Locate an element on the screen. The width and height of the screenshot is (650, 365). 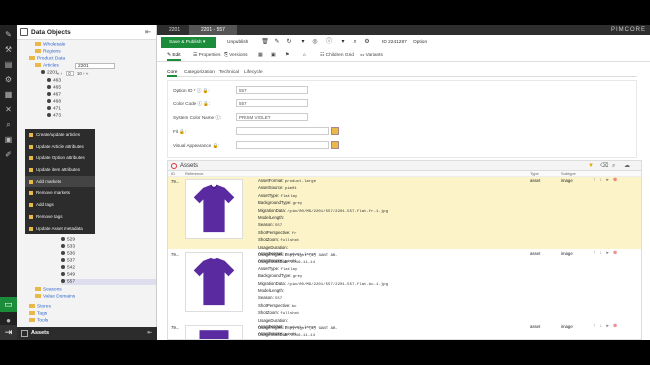
menu-icon: ▾ is located at coordinates (303, 42).